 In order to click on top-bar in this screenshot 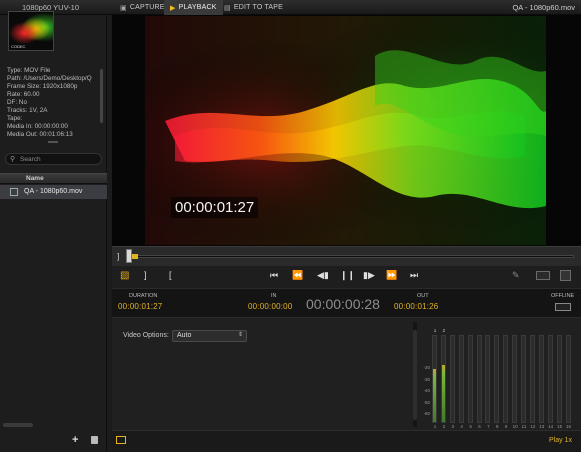, I will do `click(290, 7)`.